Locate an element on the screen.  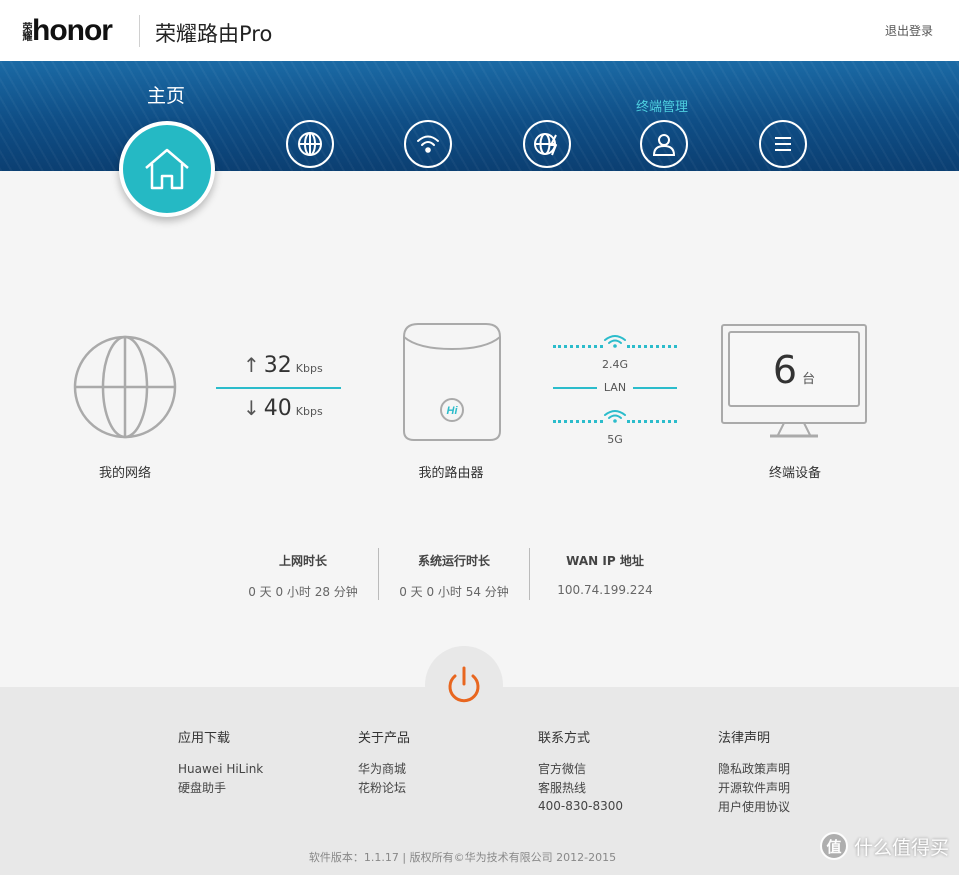
nav-terminal-button is located at coordinates (664, 144).